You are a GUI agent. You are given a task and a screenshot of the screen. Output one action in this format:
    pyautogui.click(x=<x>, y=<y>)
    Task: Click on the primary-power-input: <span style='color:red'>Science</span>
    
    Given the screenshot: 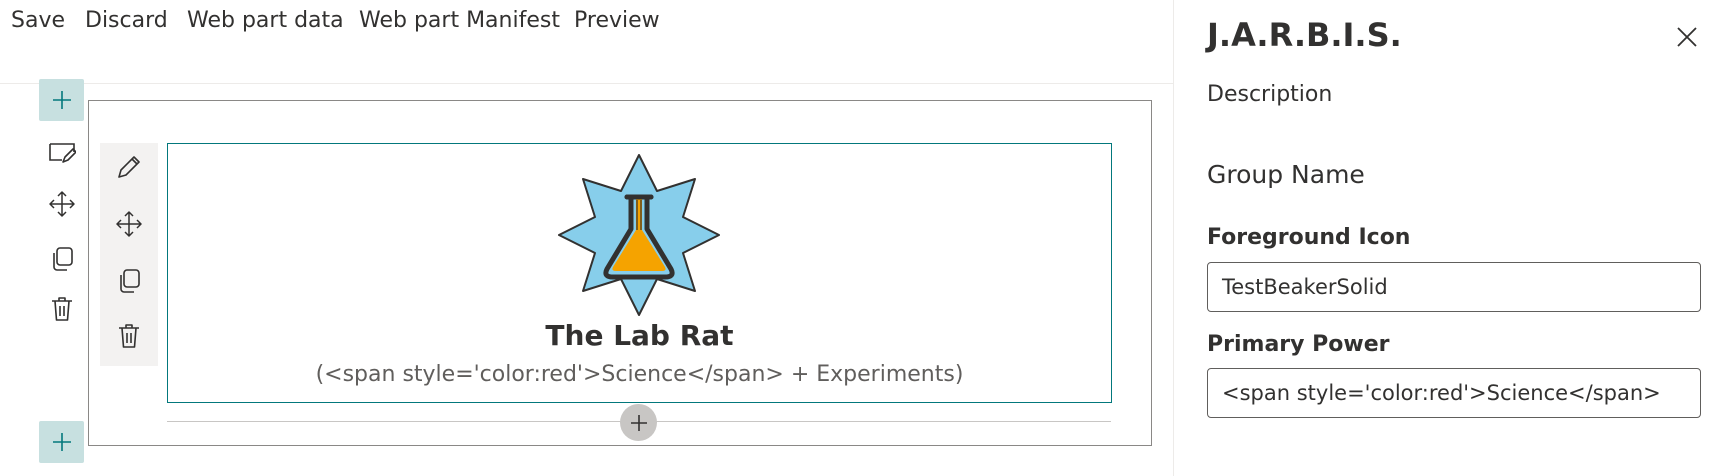 What is the action you would take?
    pyautogui.click(x=1454, y=393)
    